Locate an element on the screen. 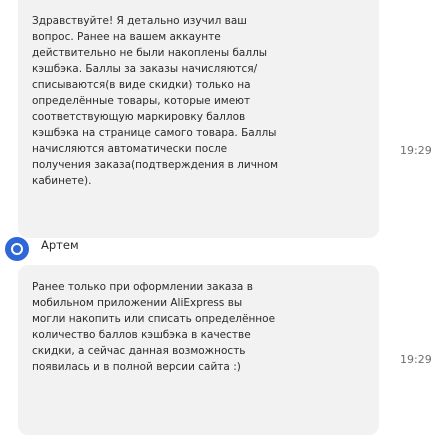 This screenshot has width=439, height=445. avatar-logo-icon is located at coordinates (17, 249).